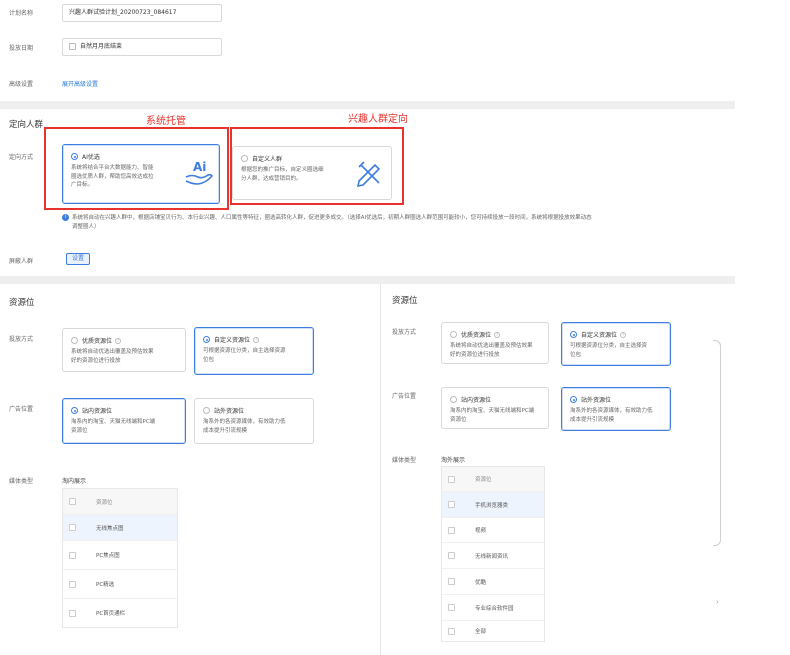  Describe the element at coordinates (142, 13) in the screenshot. I see `plan-name-input: 兴趣人群试验计划_20200723_084617` at that location.